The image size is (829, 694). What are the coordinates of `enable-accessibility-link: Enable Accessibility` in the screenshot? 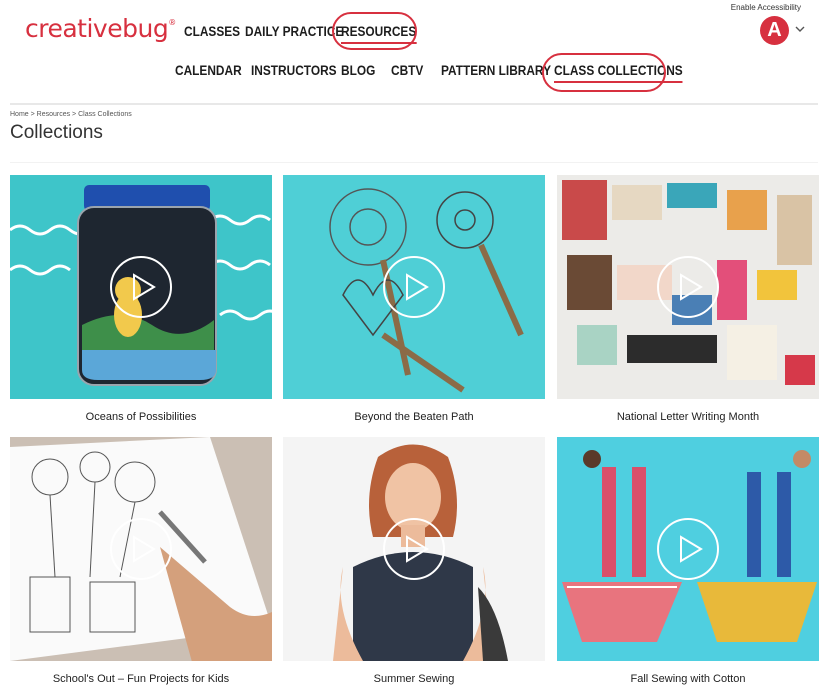 It's located at (766, 7).